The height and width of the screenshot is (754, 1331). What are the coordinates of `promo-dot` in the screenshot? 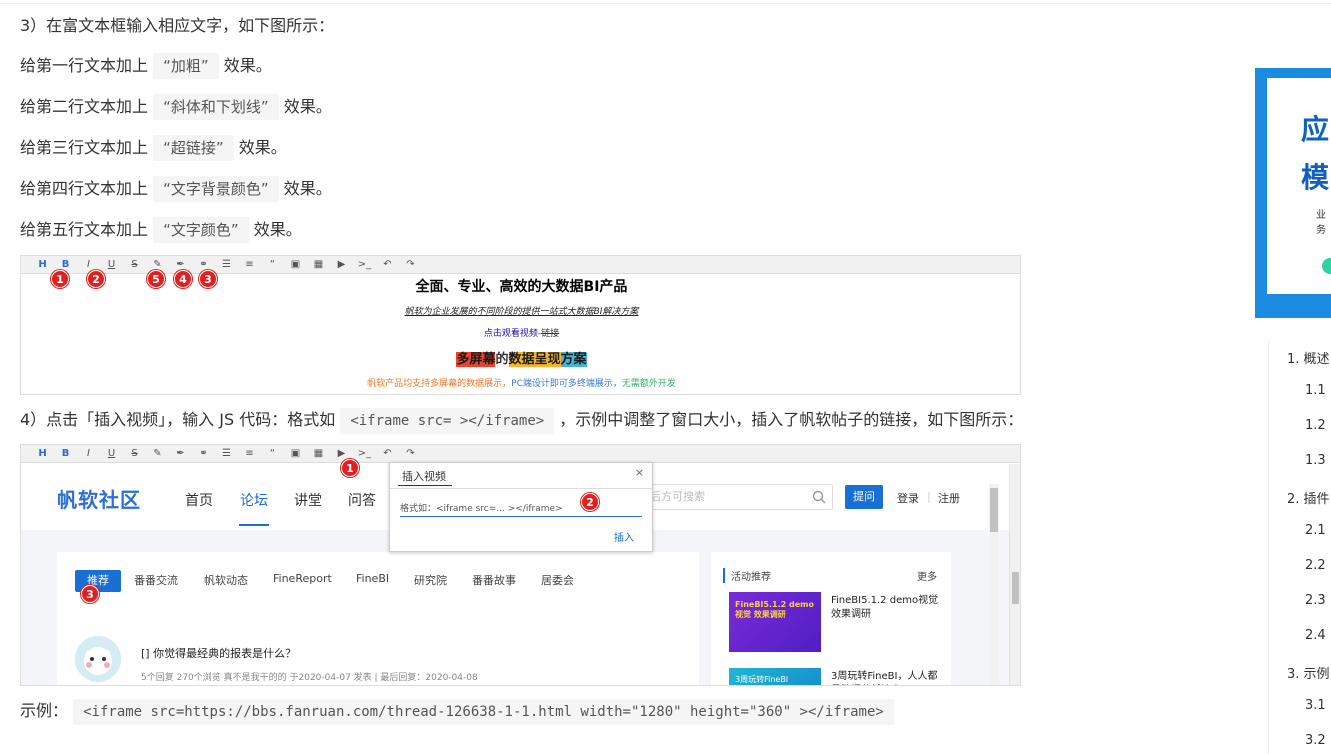 It's located at (1326, 266).